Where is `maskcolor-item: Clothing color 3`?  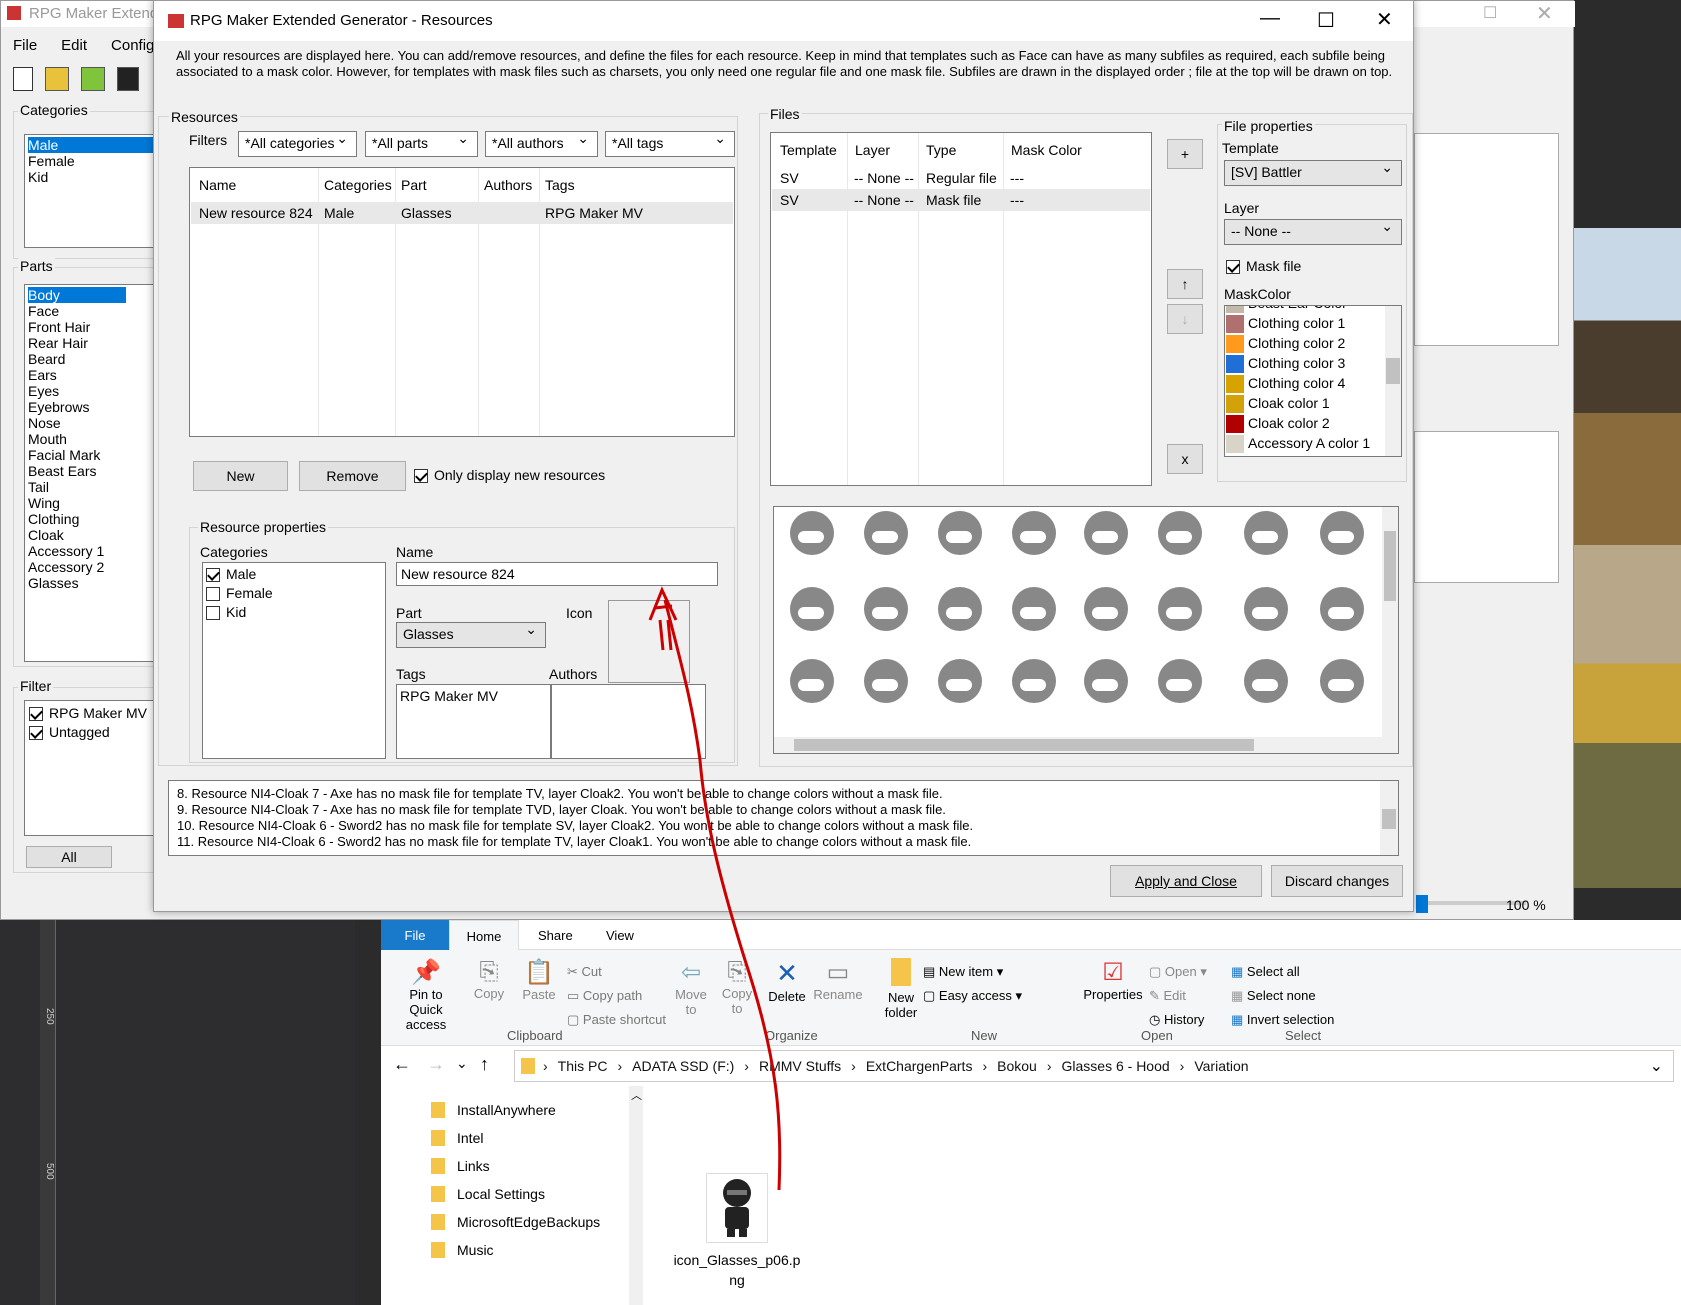
maskcolor-item: Clothing color 3 is located at coordinates (1305, 363).